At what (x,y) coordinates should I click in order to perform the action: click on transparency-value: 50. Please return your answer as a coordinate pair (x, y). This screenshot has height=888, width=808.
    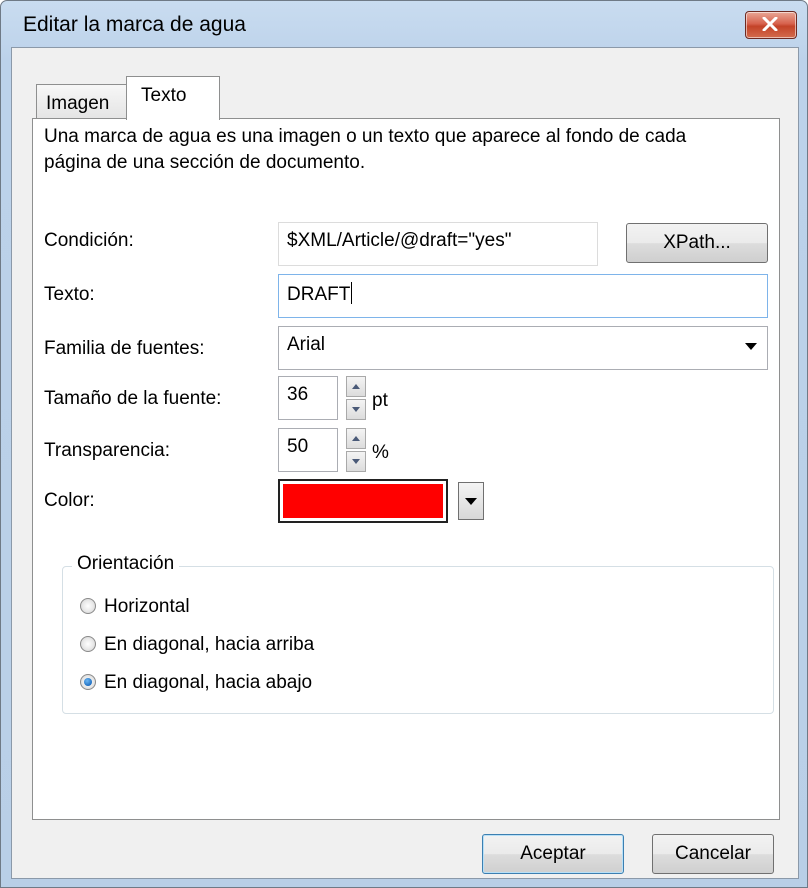
    Looking at the image, I should click on (298, 446).